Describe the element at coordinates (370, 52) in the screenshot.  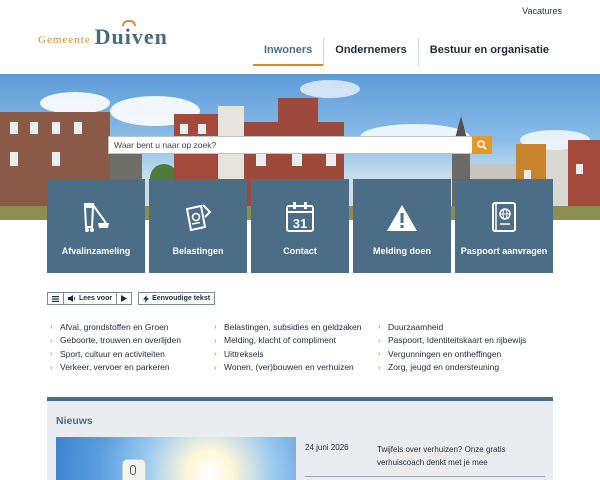
I see `nav-item-ondernemers: Ondernemers` at that location.